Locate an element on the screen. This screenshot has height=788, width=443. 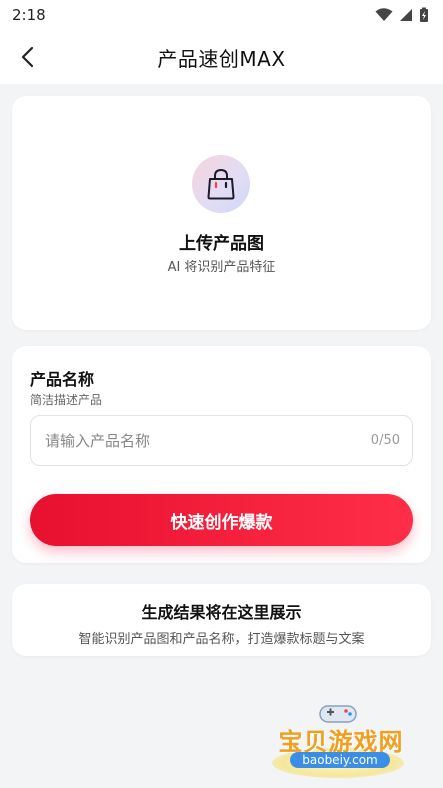
status-time: 2:18 is located at coordinates (29, 15).